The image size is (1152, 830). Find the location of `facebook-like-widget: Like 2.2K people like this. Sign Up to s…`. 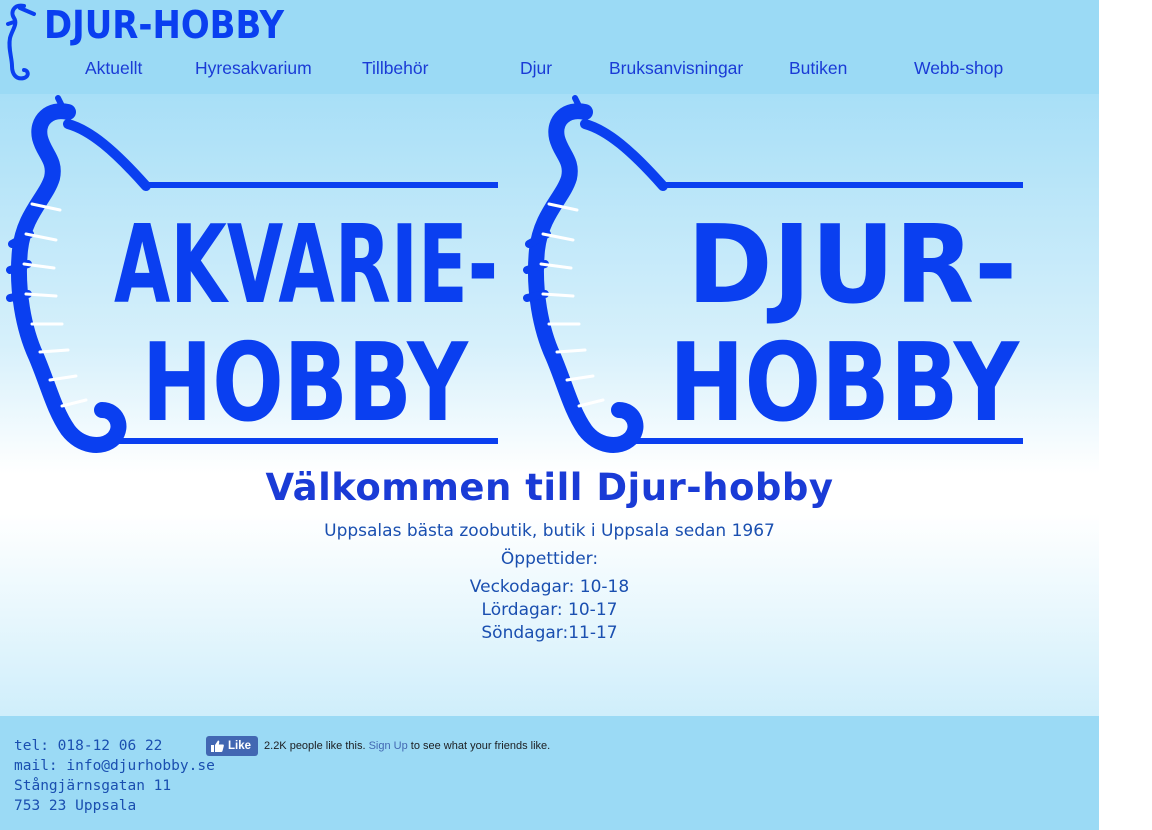

facebook-like-widget: Like 2.2K people like this. Sign Up to s… is located at coordinates (378, 746).